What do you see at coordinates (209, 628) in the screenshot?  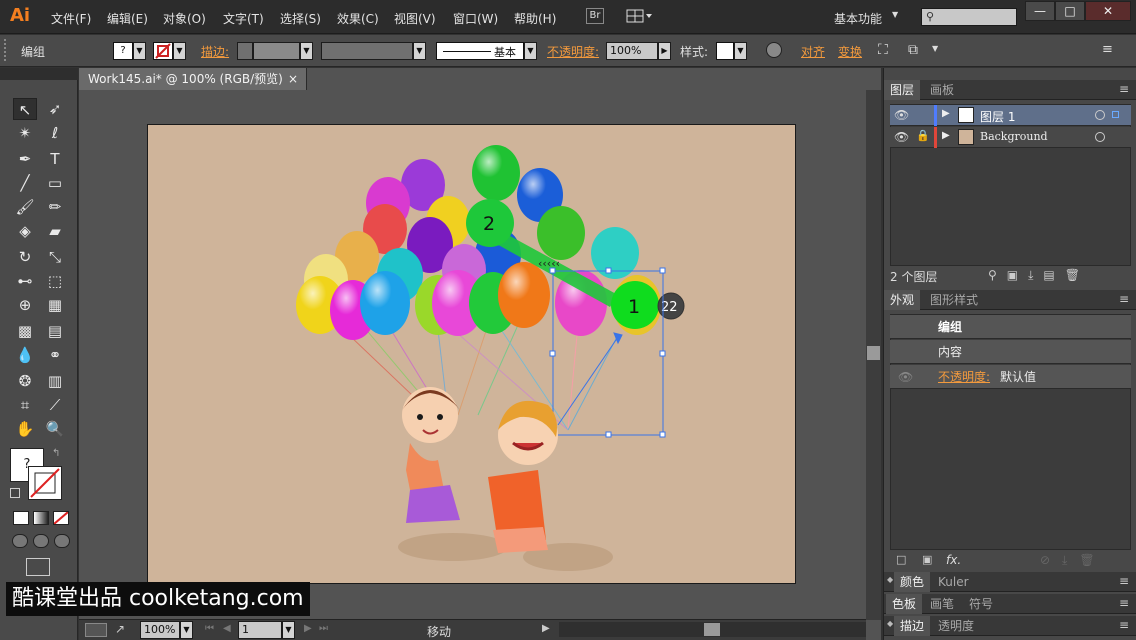 I see `first-artboard-icon: ⏮` at bounding box center [209, 628].